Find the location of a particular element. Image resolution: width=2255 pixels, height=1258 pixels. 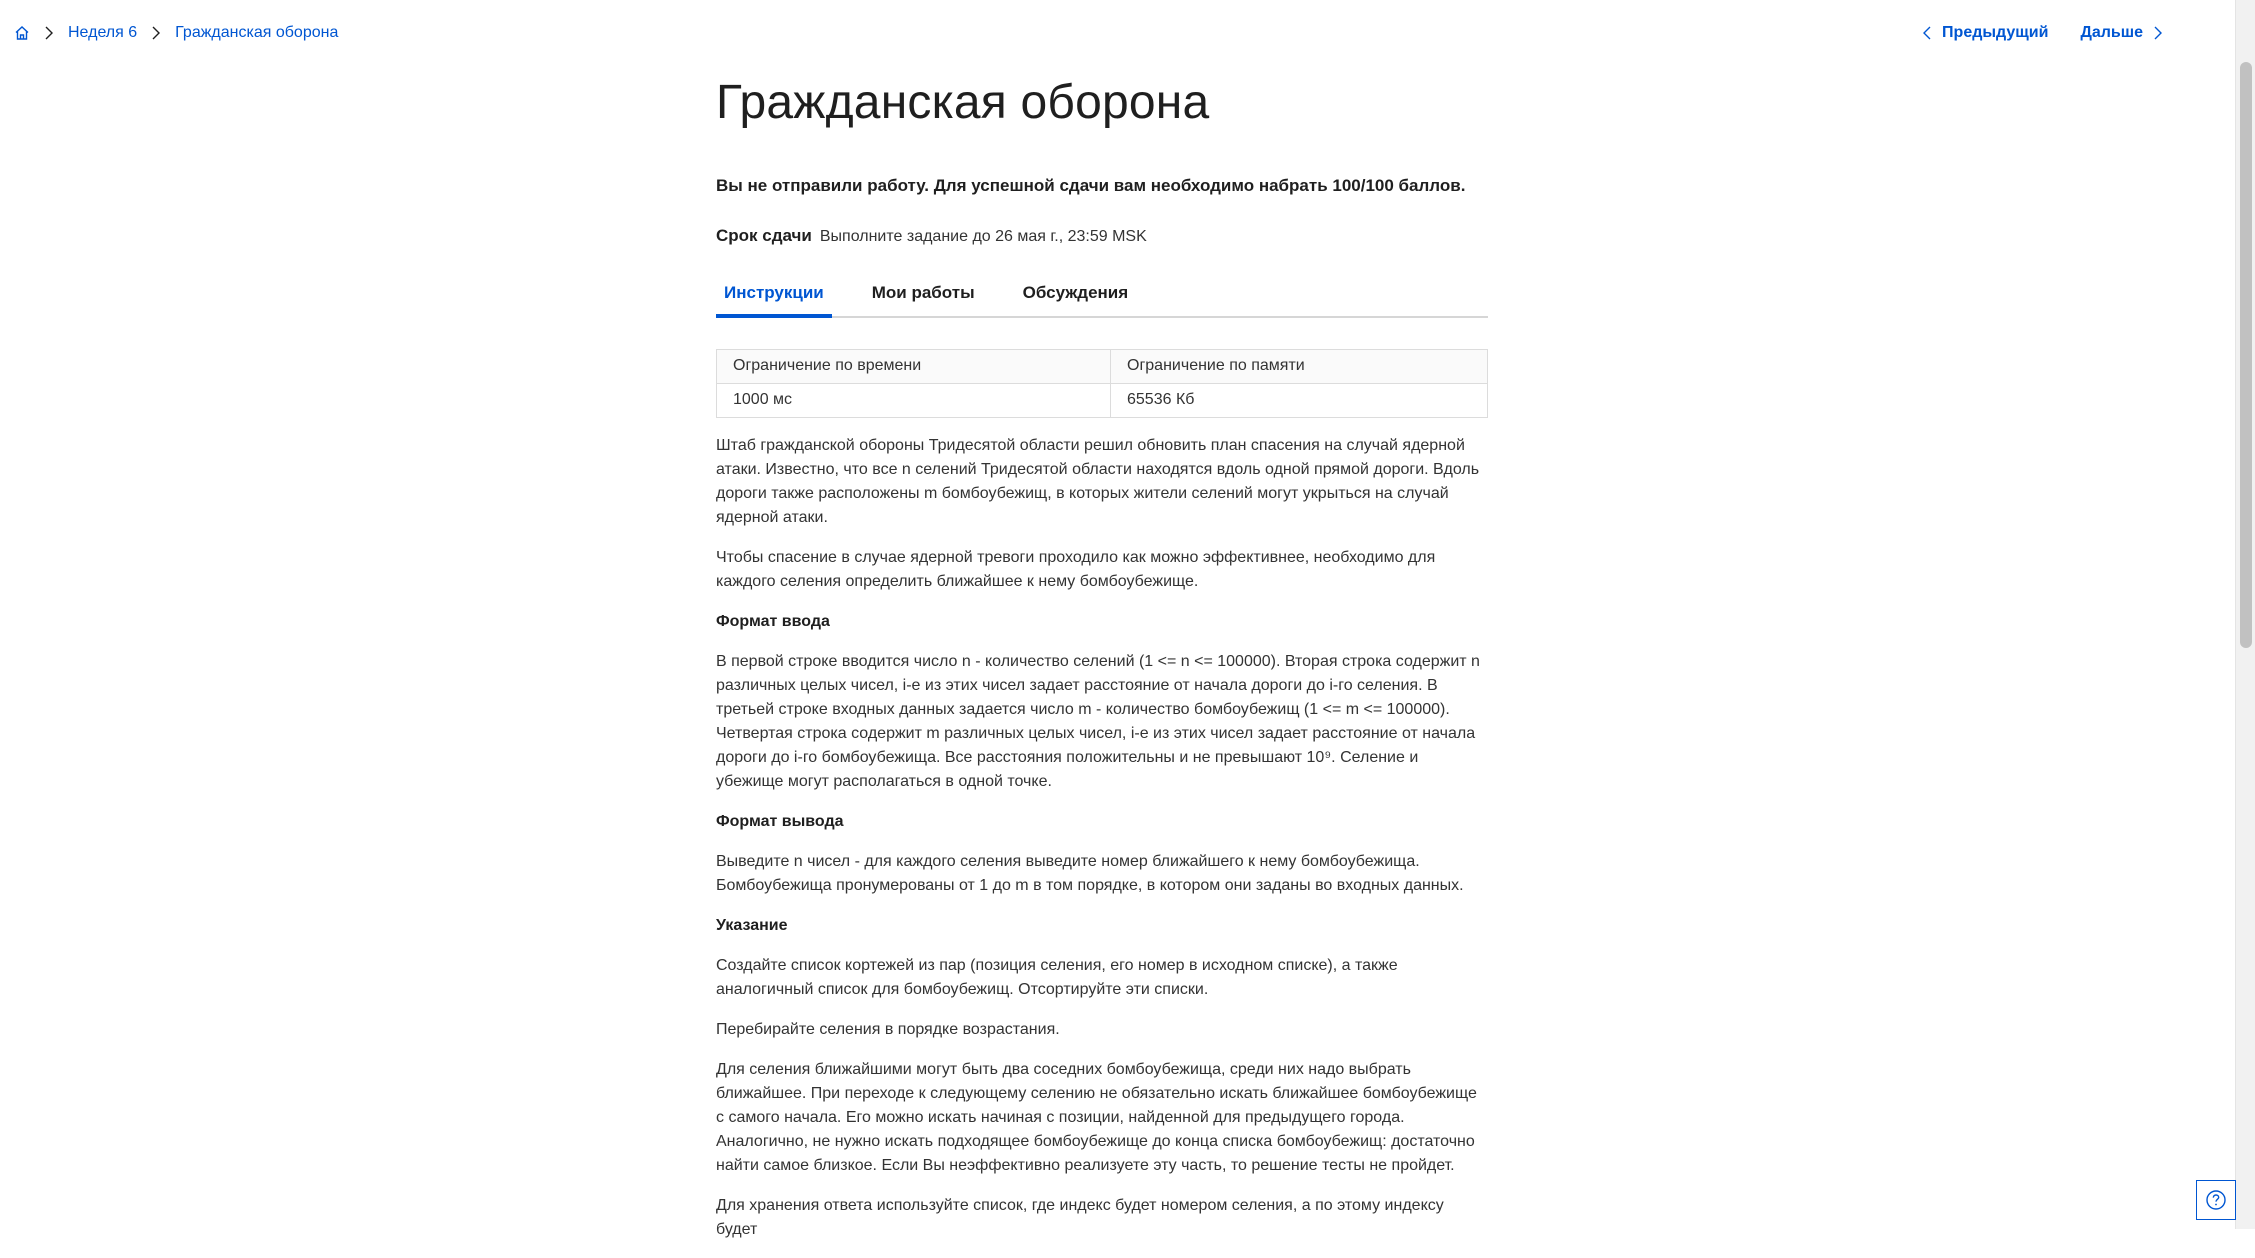

deadline-label: Срок сдачи is located at coordinates (764, 235).